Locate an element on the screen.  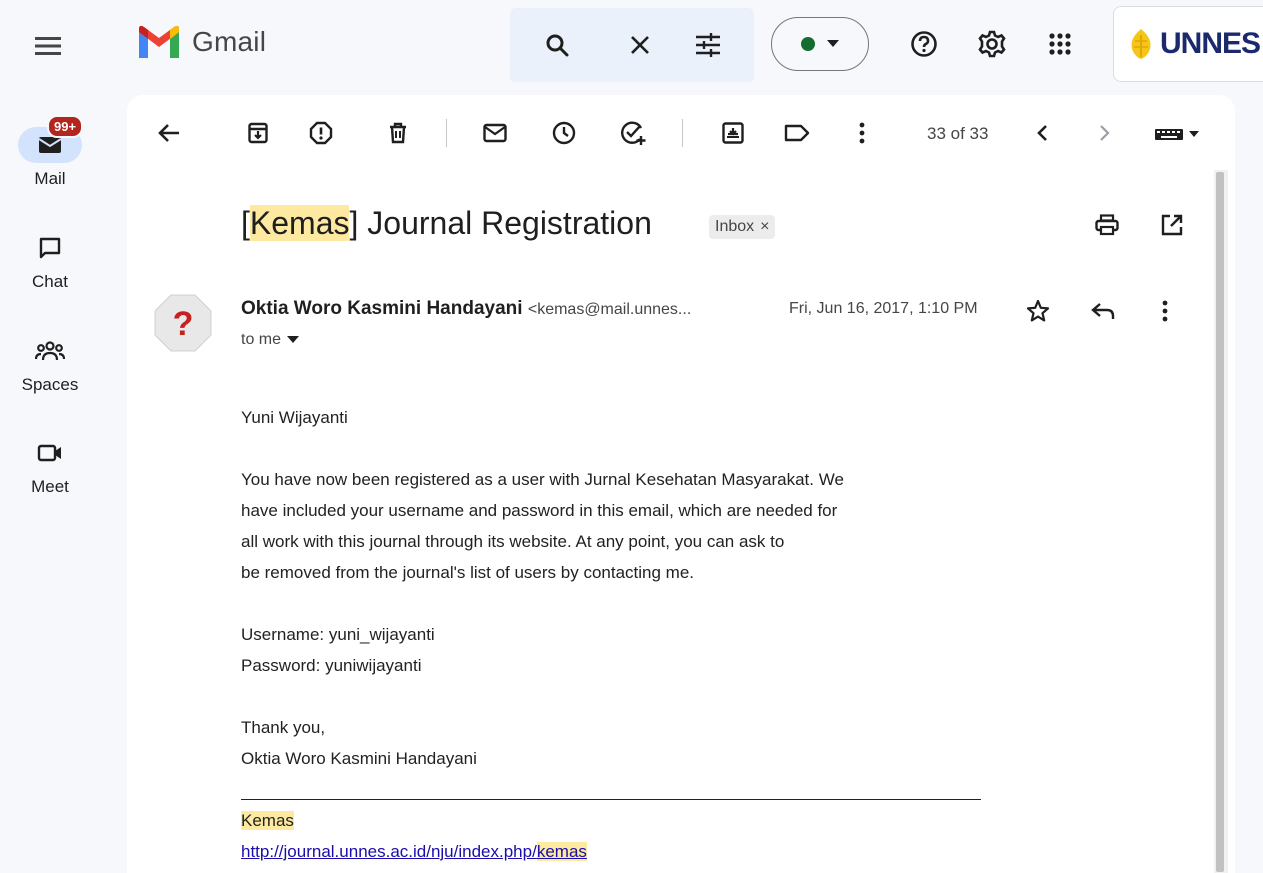
rail-label-mail: Mail is located at coordinates (50, 178).